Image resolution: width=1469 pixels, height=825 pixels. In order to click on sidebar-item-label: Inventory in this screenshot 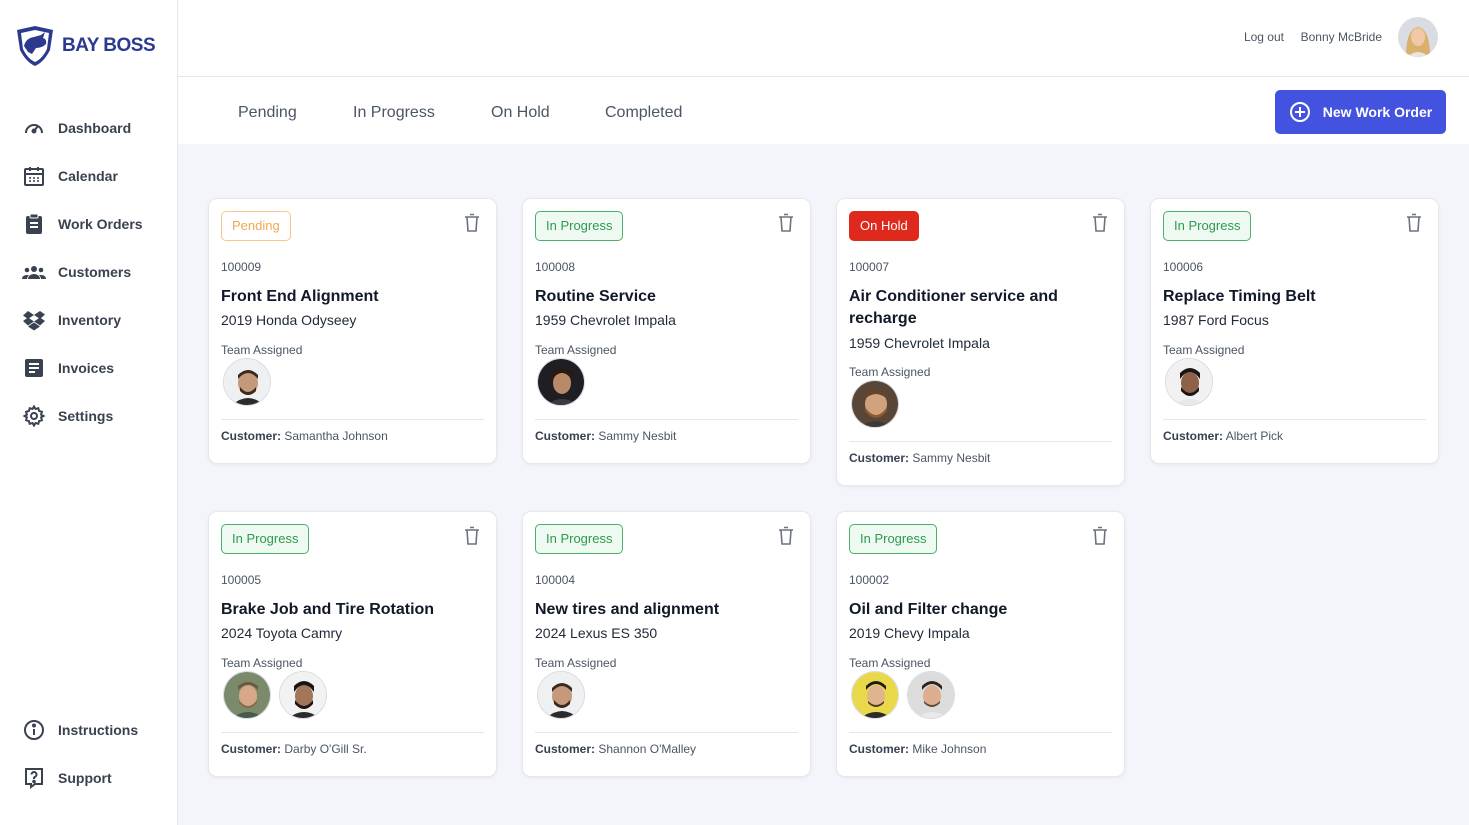, I will do `click(90, 320)`.